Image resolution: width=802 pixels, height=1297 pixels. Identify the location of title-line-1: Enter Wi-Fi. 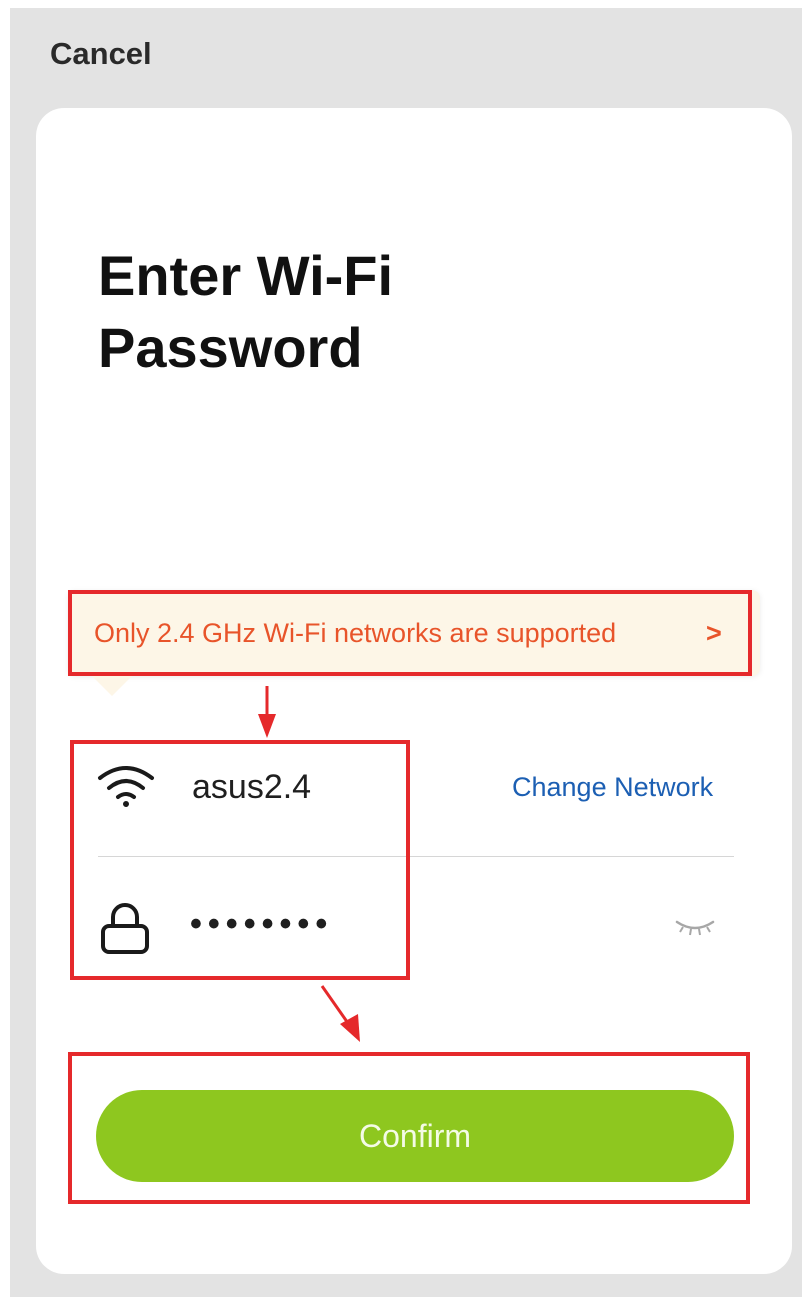
(246, 275).